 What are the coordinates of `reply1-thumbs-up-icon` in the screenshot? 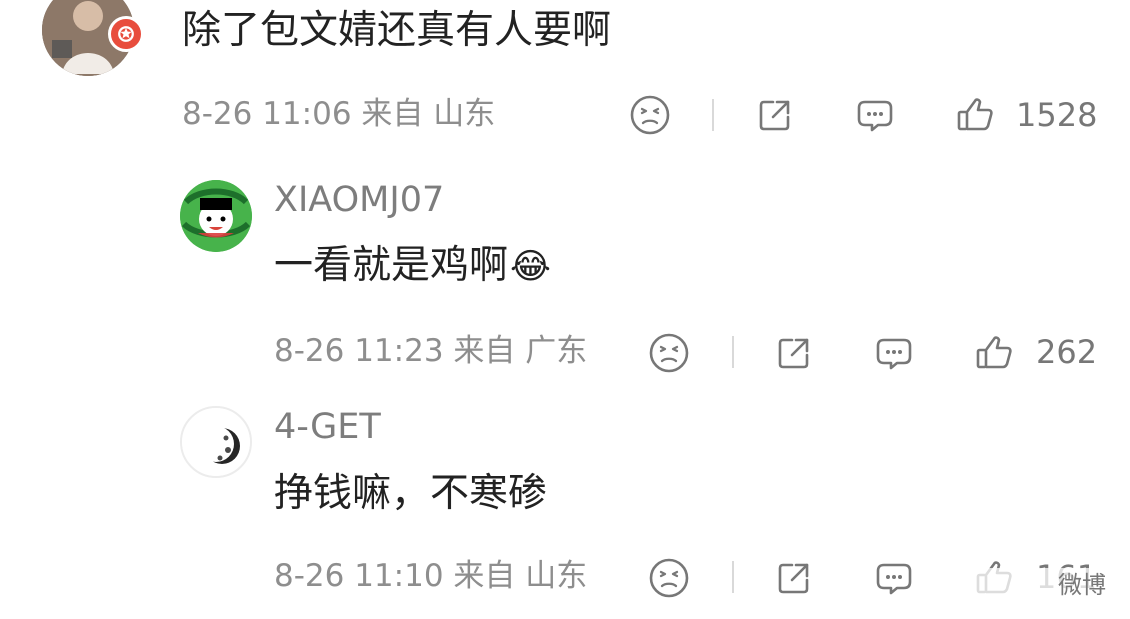 It's located at (994, 353).